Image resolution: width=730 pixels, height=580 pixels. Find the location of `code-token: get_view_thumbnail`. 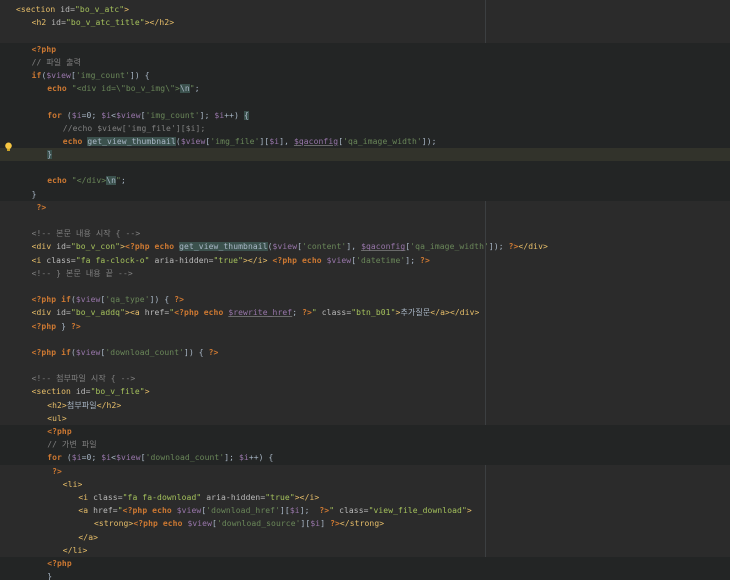

code-token: get_view_thumbnail is located at coordinates (223, 247).